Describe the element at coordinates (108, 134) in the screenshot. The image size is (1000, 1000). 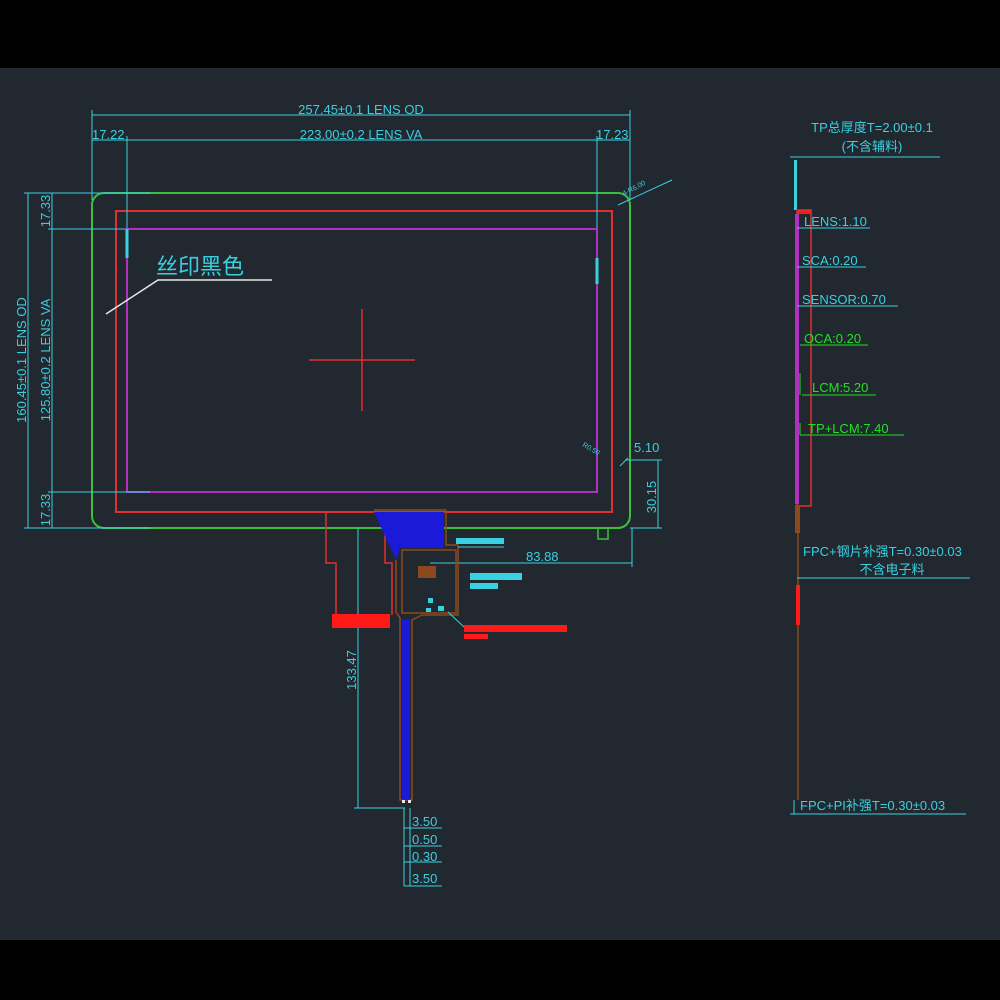
I see `dim-margin-left: 17.22` at that location.